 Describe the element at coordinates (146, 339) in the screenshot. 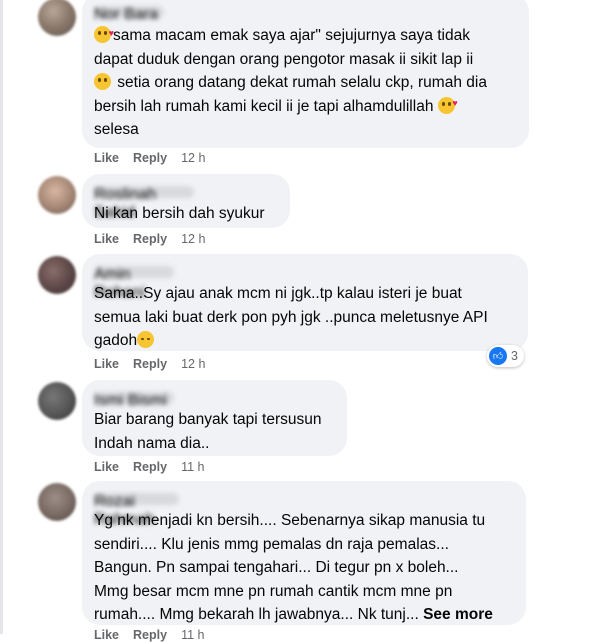

I see `pensive-face-icon` at that location.